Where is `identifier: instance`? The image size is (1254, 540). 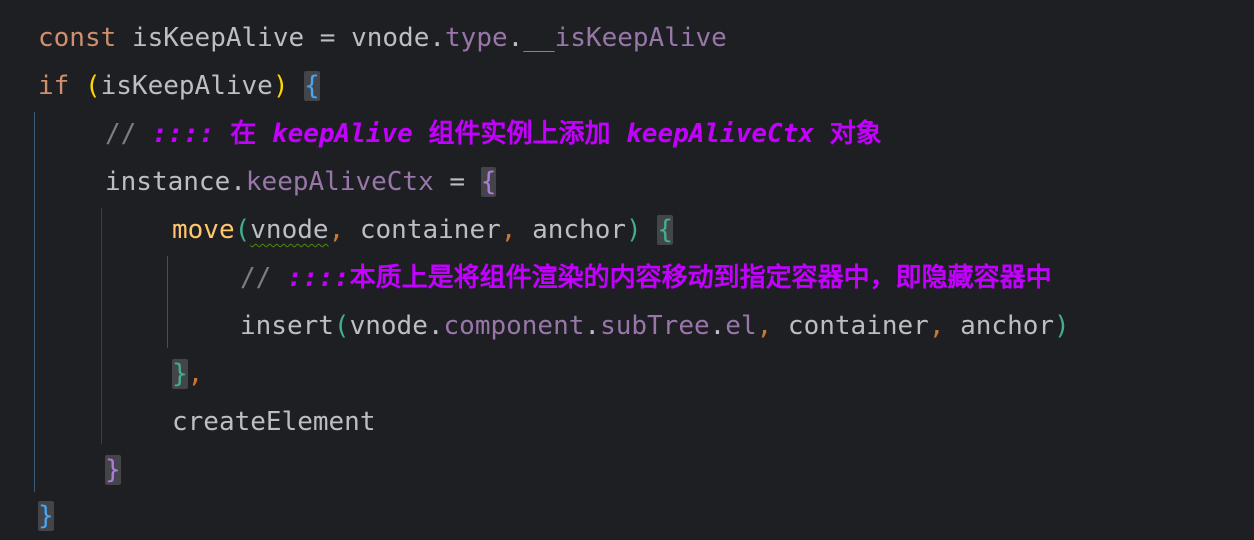
identifier: instance is located at coordinates (168, 182).